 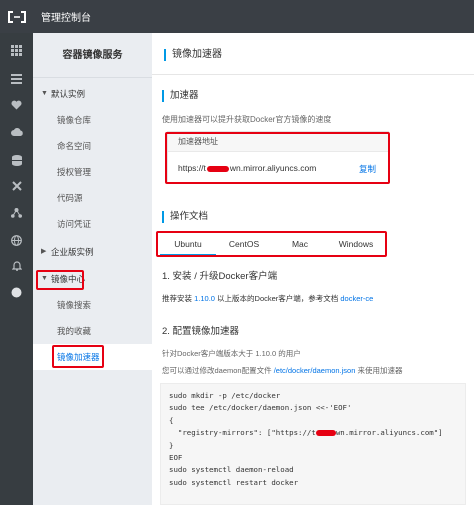 What do you see at coordinates (16, 240) in the screenshot?
I see `globe-icon` at bounding box center [16, 240].